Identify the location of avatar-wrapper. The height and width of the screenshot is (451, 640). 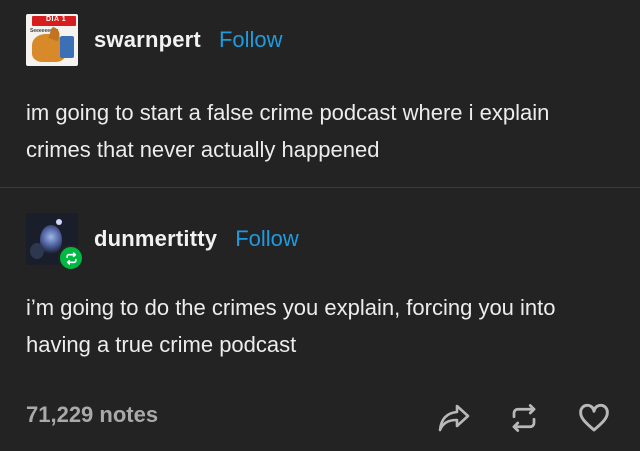
(55, 242).